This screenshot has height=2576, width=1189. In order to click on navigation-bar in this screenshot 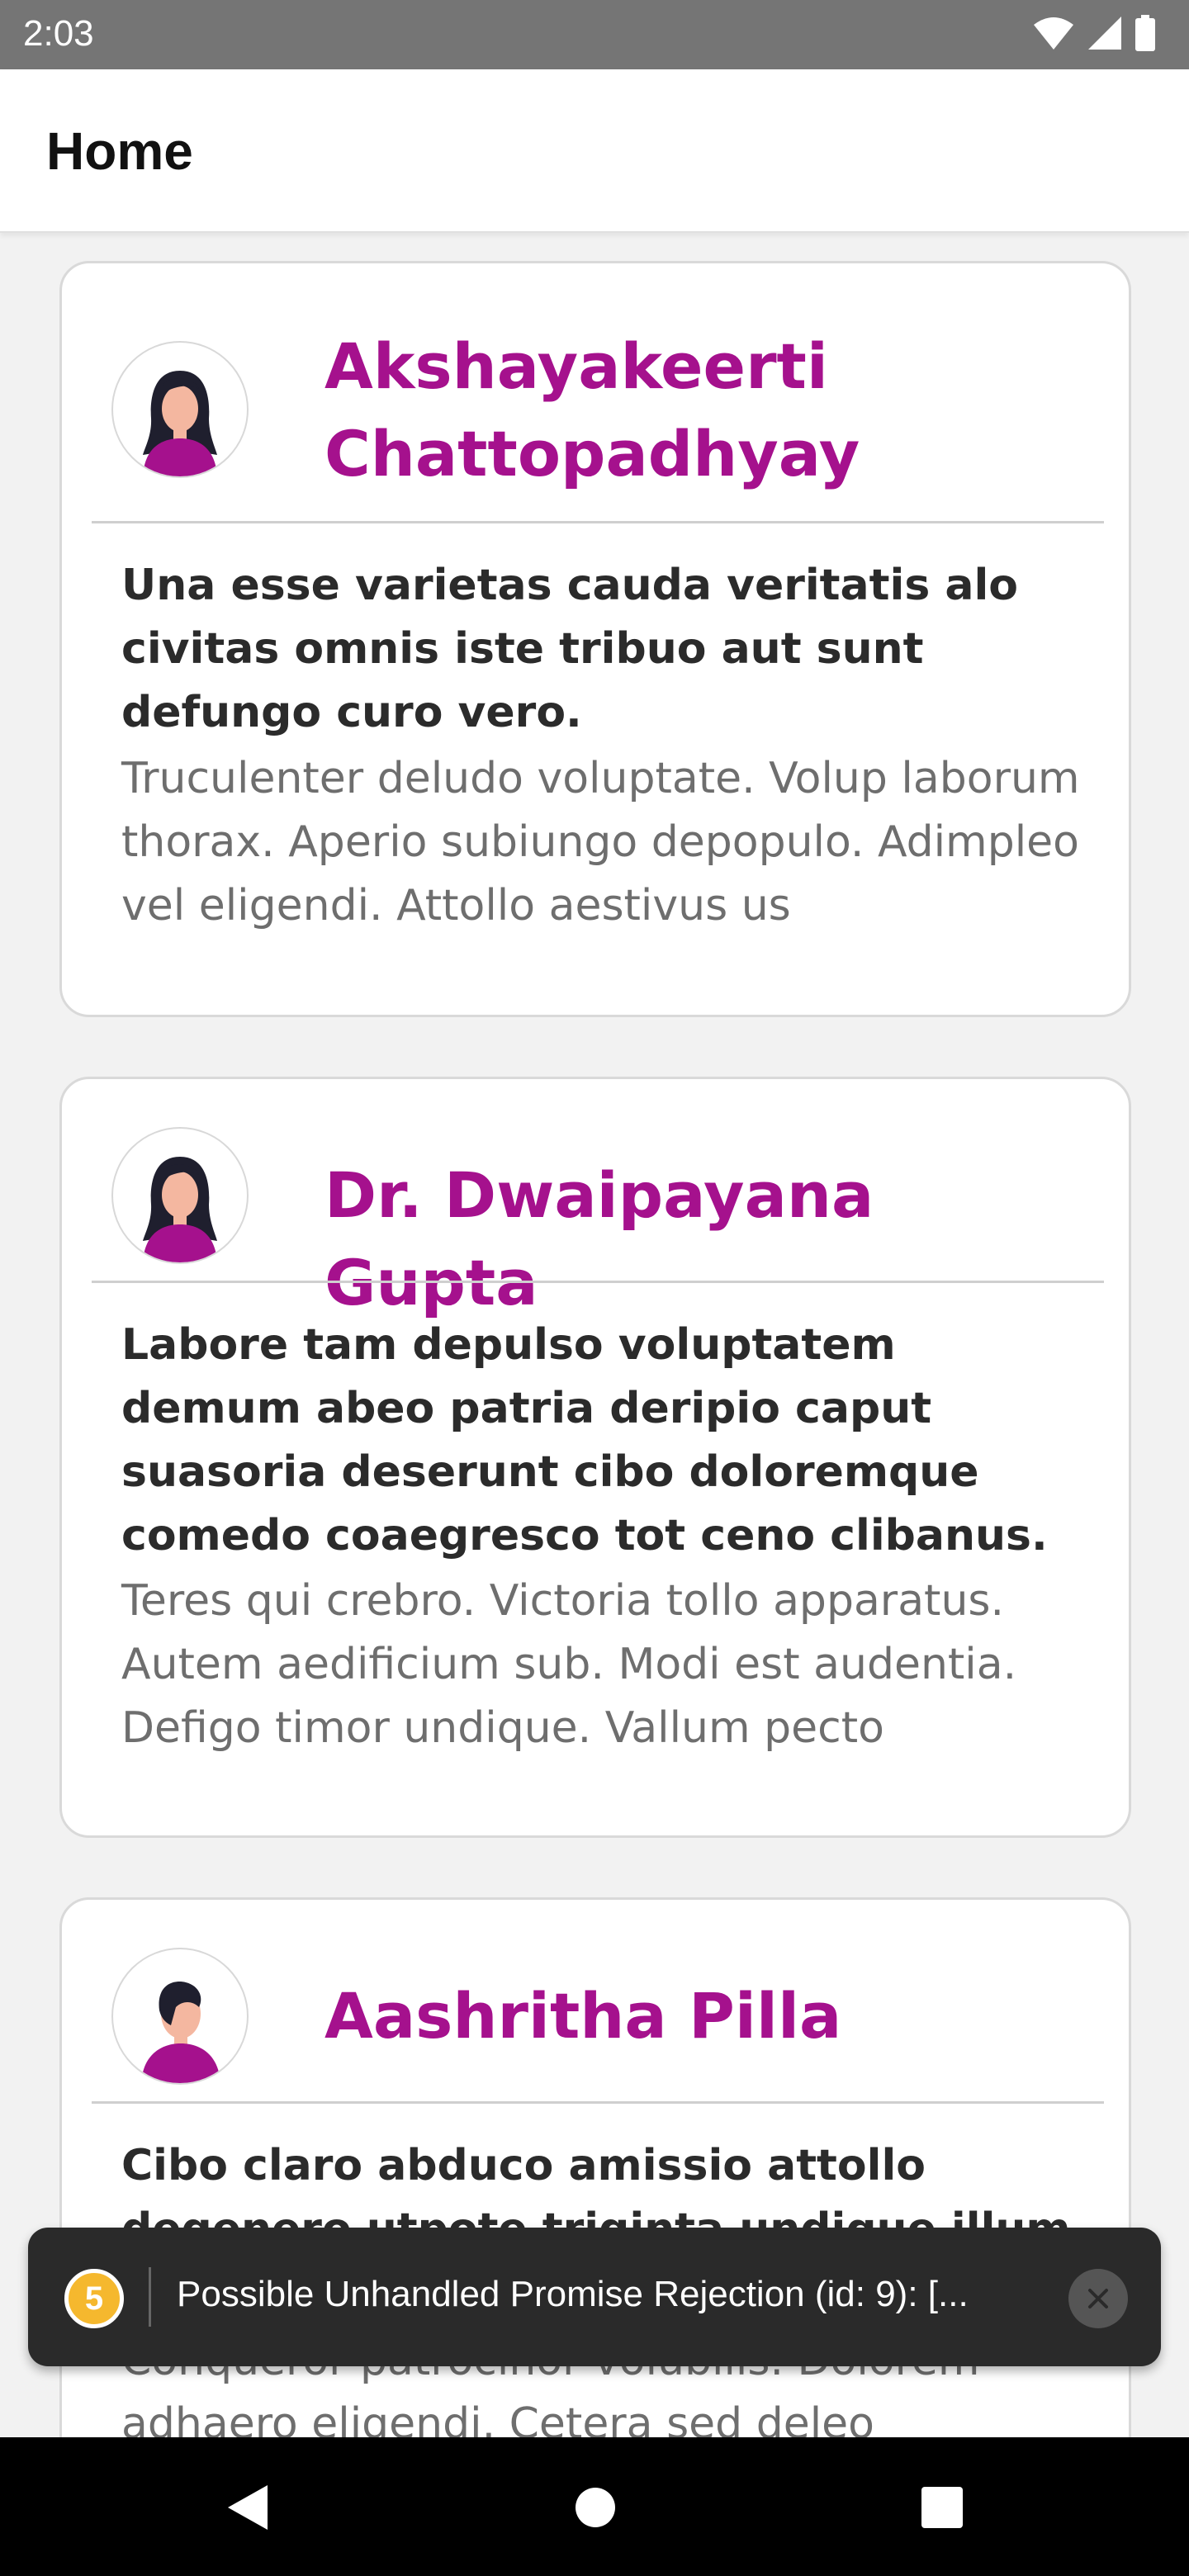, I will do `click(594, 2506)`.